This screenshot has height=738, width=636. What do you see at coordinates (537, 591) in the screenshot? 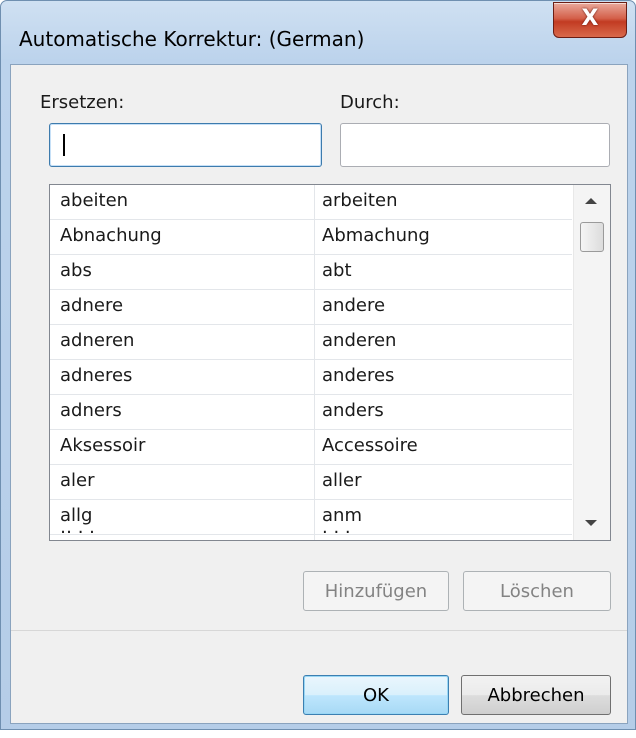
I see `delete-button: Löschen` at bounding box center [537, 591].